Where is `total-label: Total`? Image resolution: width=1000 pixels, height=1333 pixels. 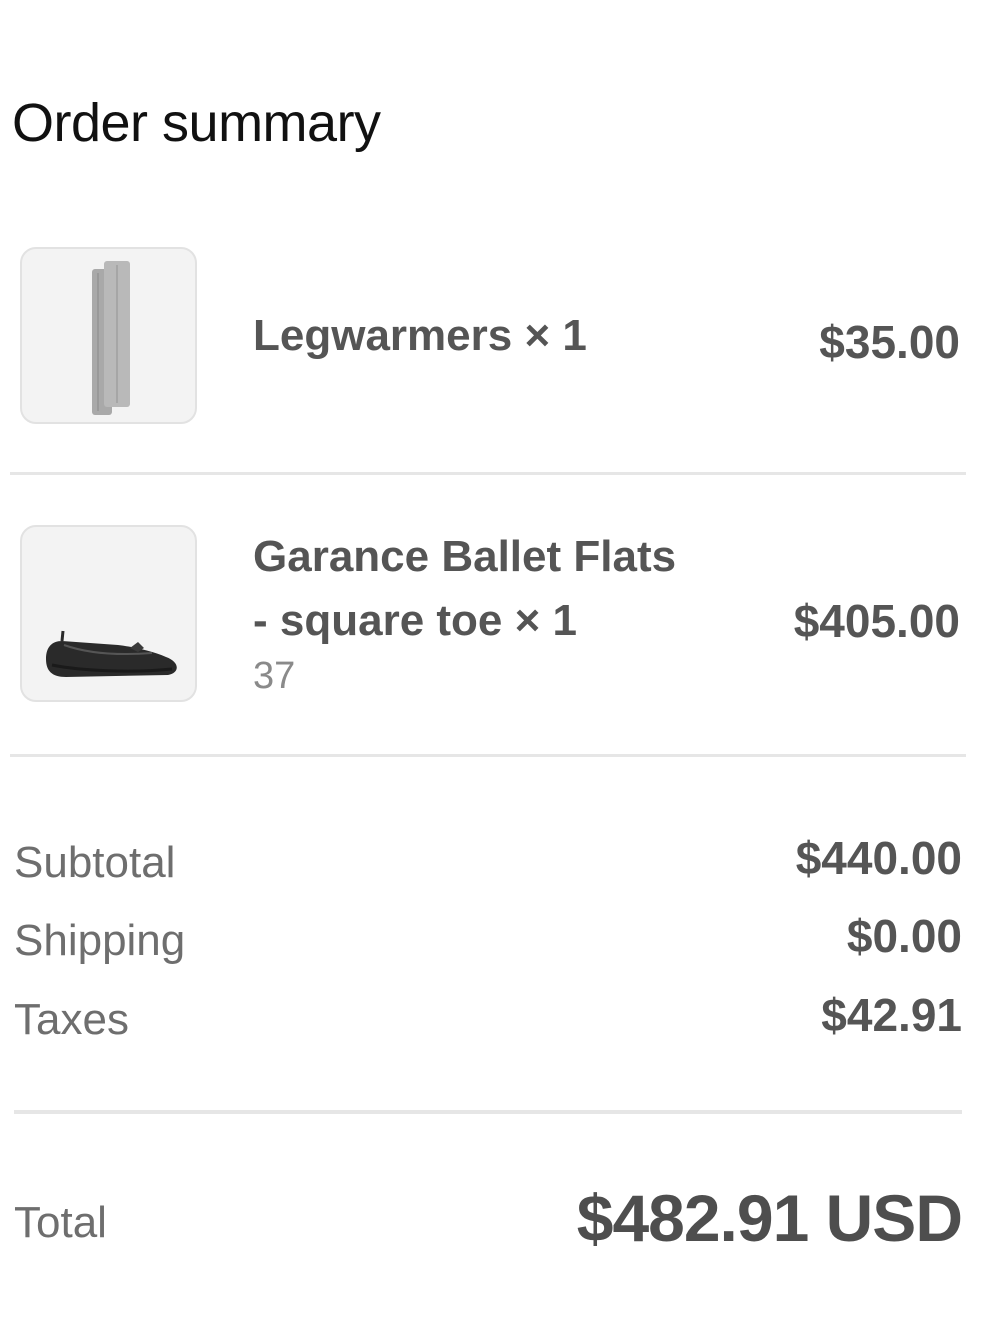
total-label: Total is located at coordinates (60, 1222).